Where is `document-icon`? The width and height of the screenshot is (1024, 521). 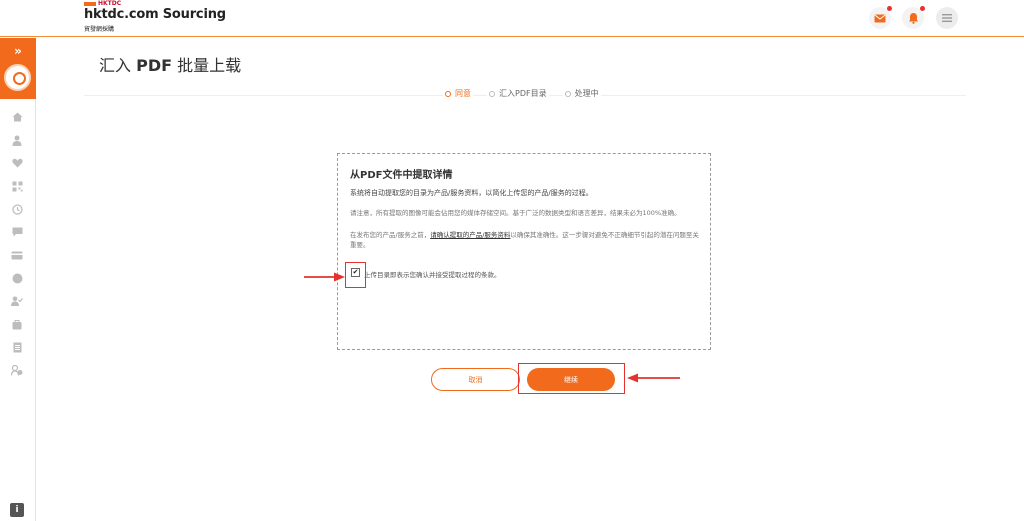
document-icon is located at coordinates (17, 347).